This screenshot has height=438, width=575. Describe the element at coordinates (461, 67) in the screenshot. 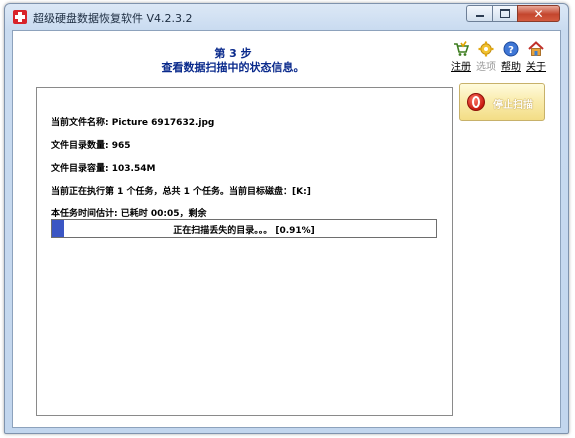

I see `register-label: 注册` at that location.